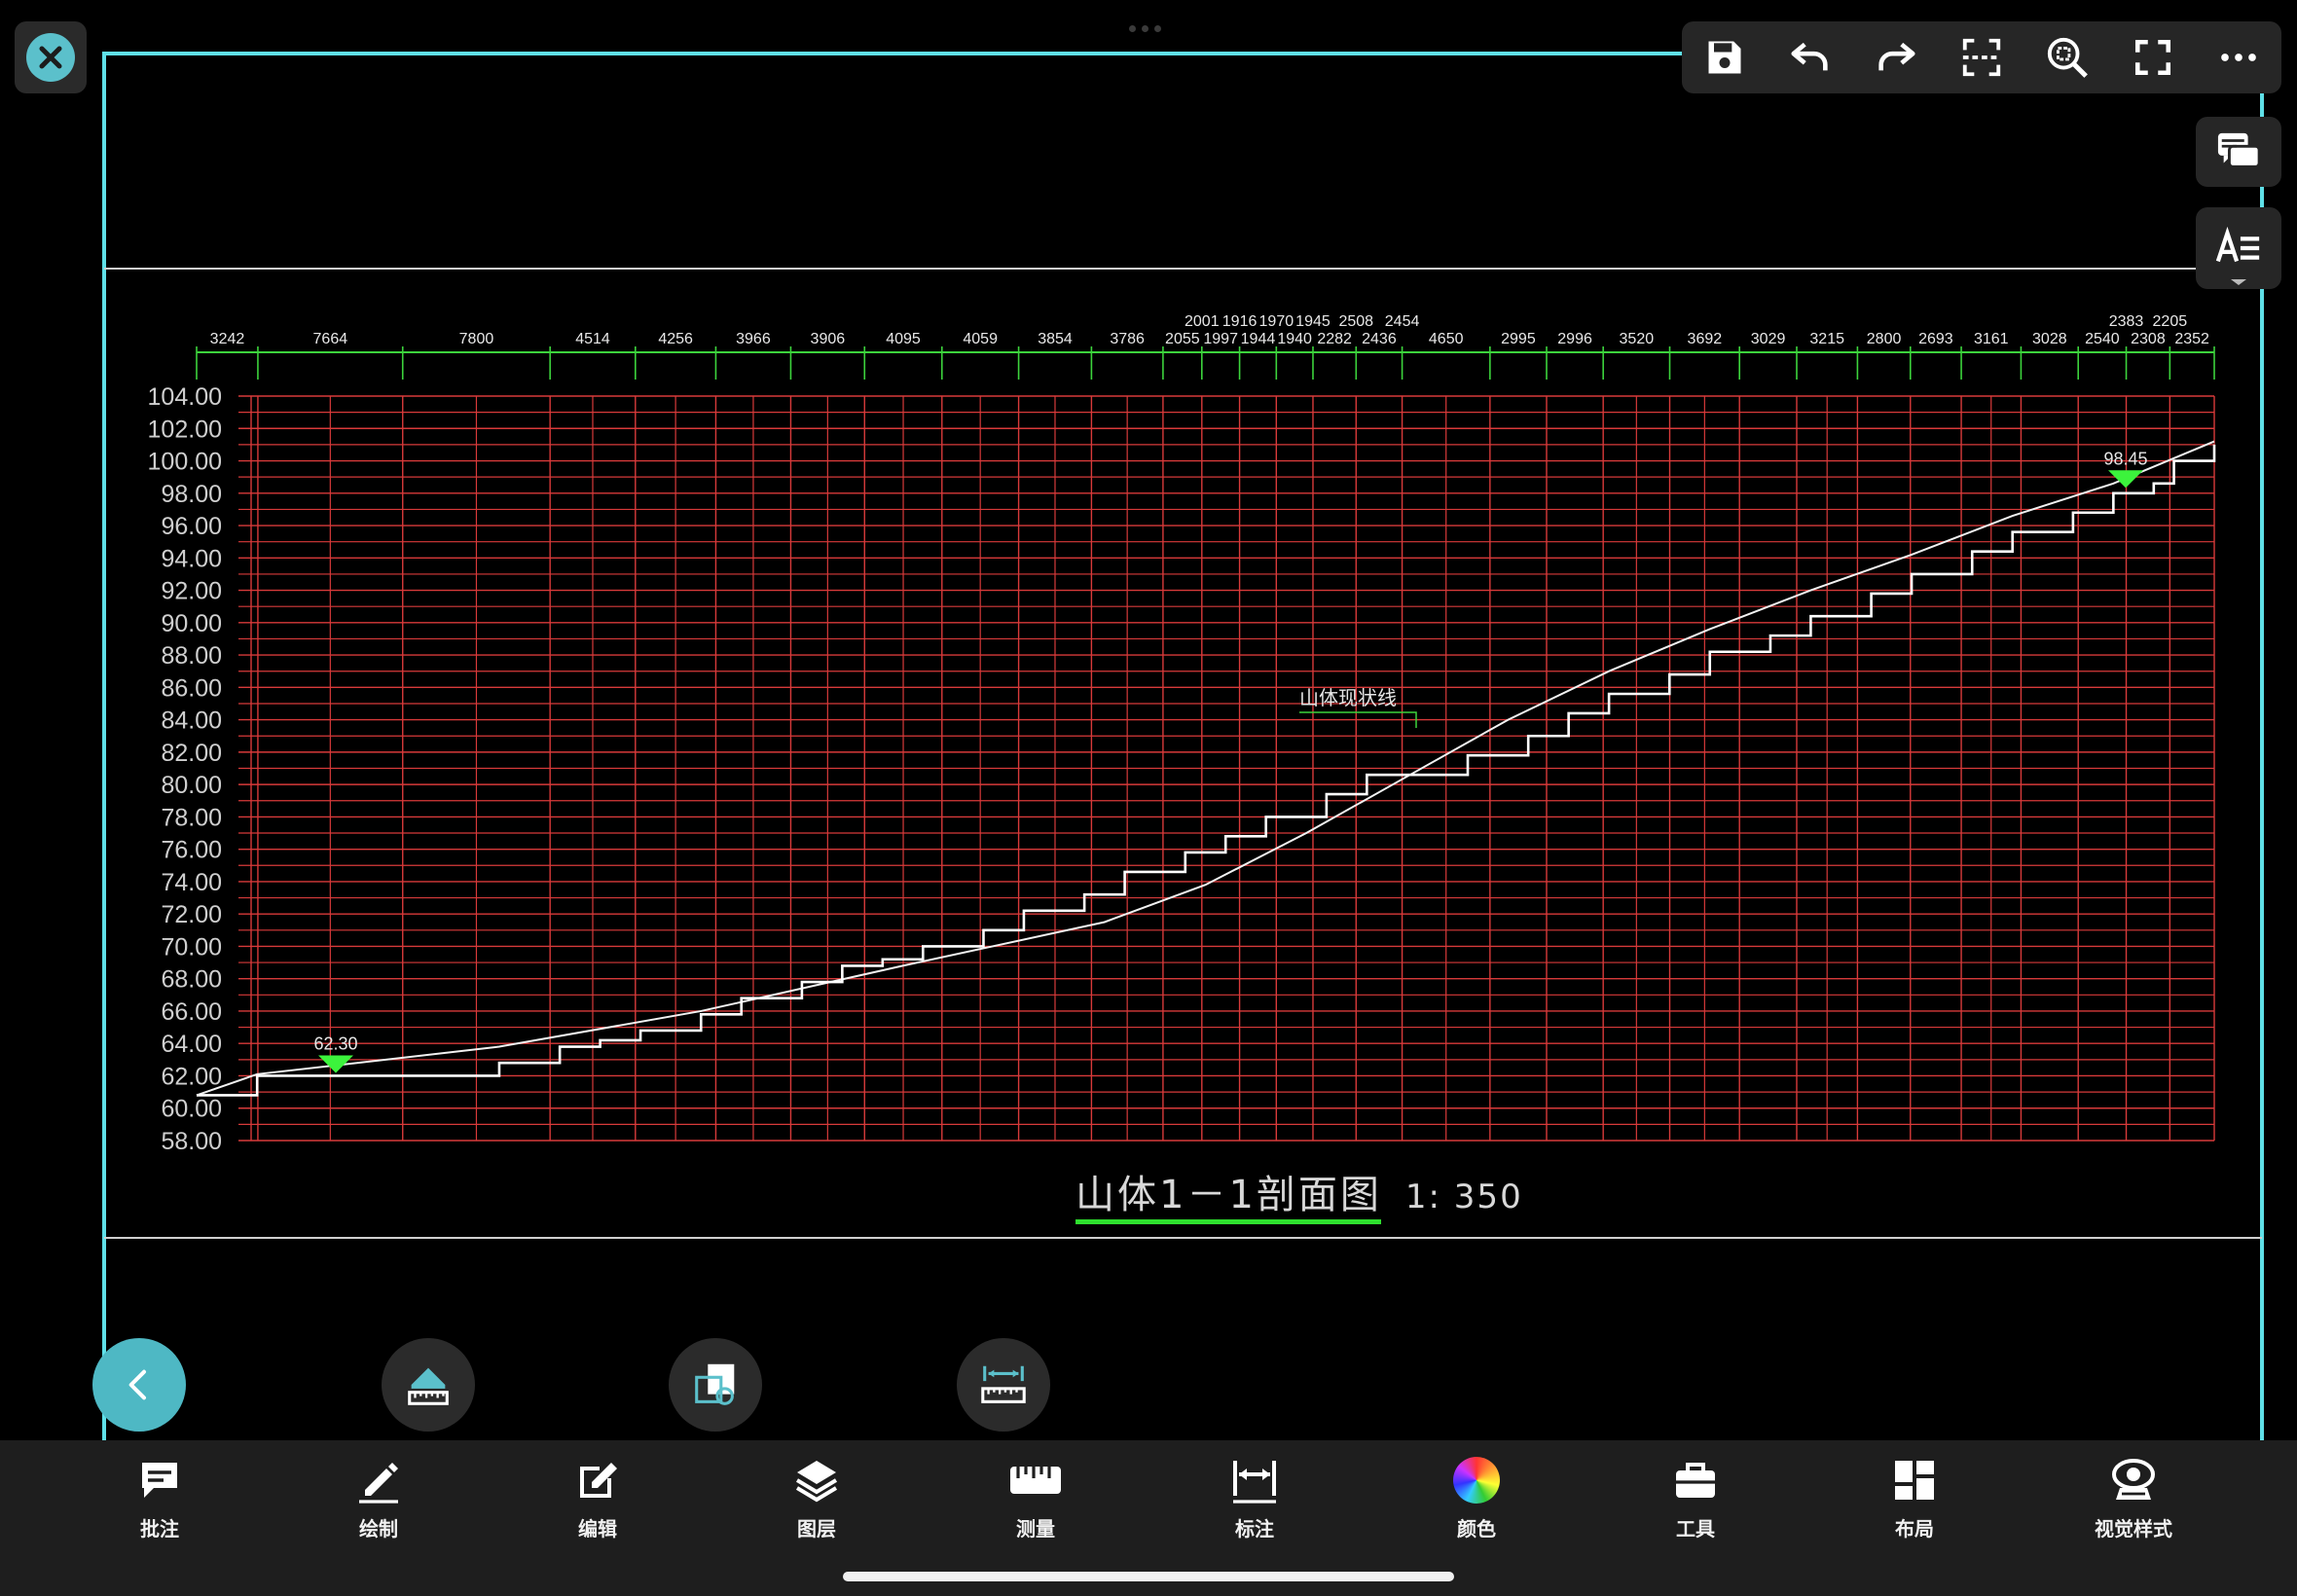  What do you see at coordinates (2153, 57) in the screenshot?
I see `fullscreen-button` at bounding box center [2153, 57].